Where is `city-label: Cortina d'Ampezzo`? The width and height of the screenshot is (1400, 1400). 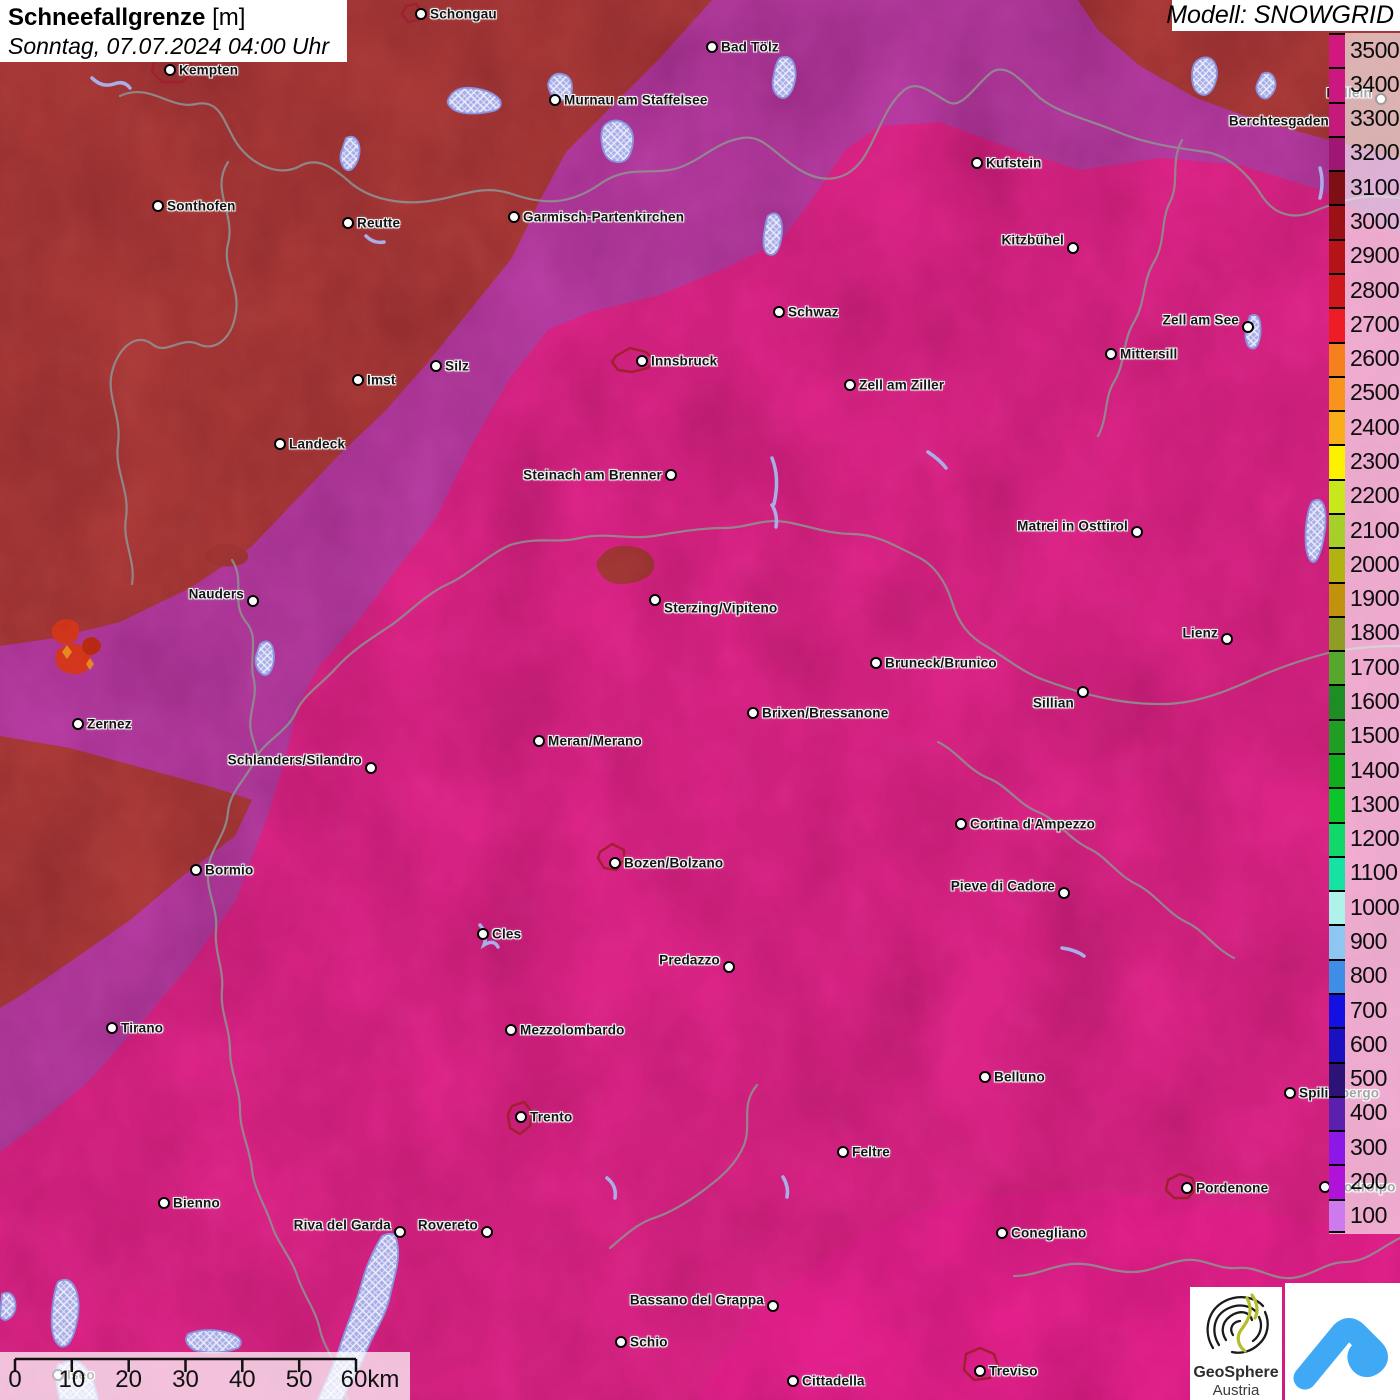 city-label: Cortina d'Ampezzo is located at coordinates (1033, 824).